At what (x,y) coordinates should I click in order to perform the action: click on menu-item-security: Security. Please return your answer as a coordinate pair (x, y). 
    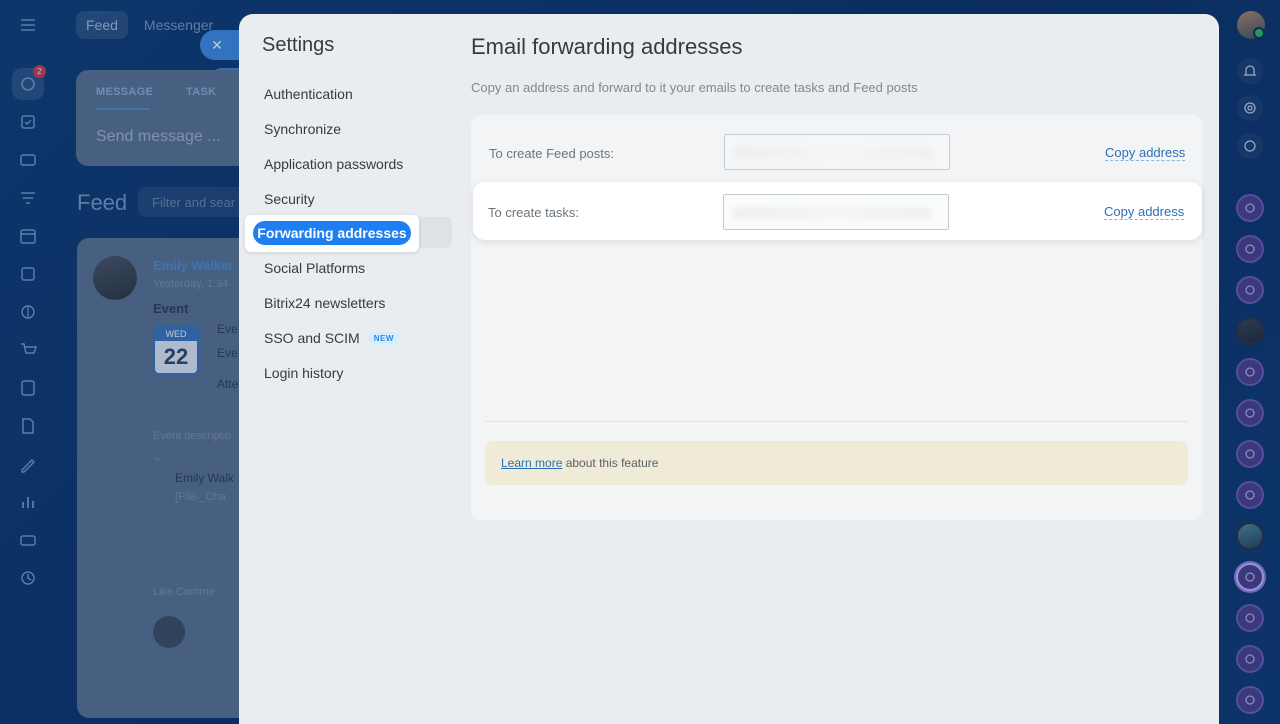
    Looking at the image, I should click on (289, 199).